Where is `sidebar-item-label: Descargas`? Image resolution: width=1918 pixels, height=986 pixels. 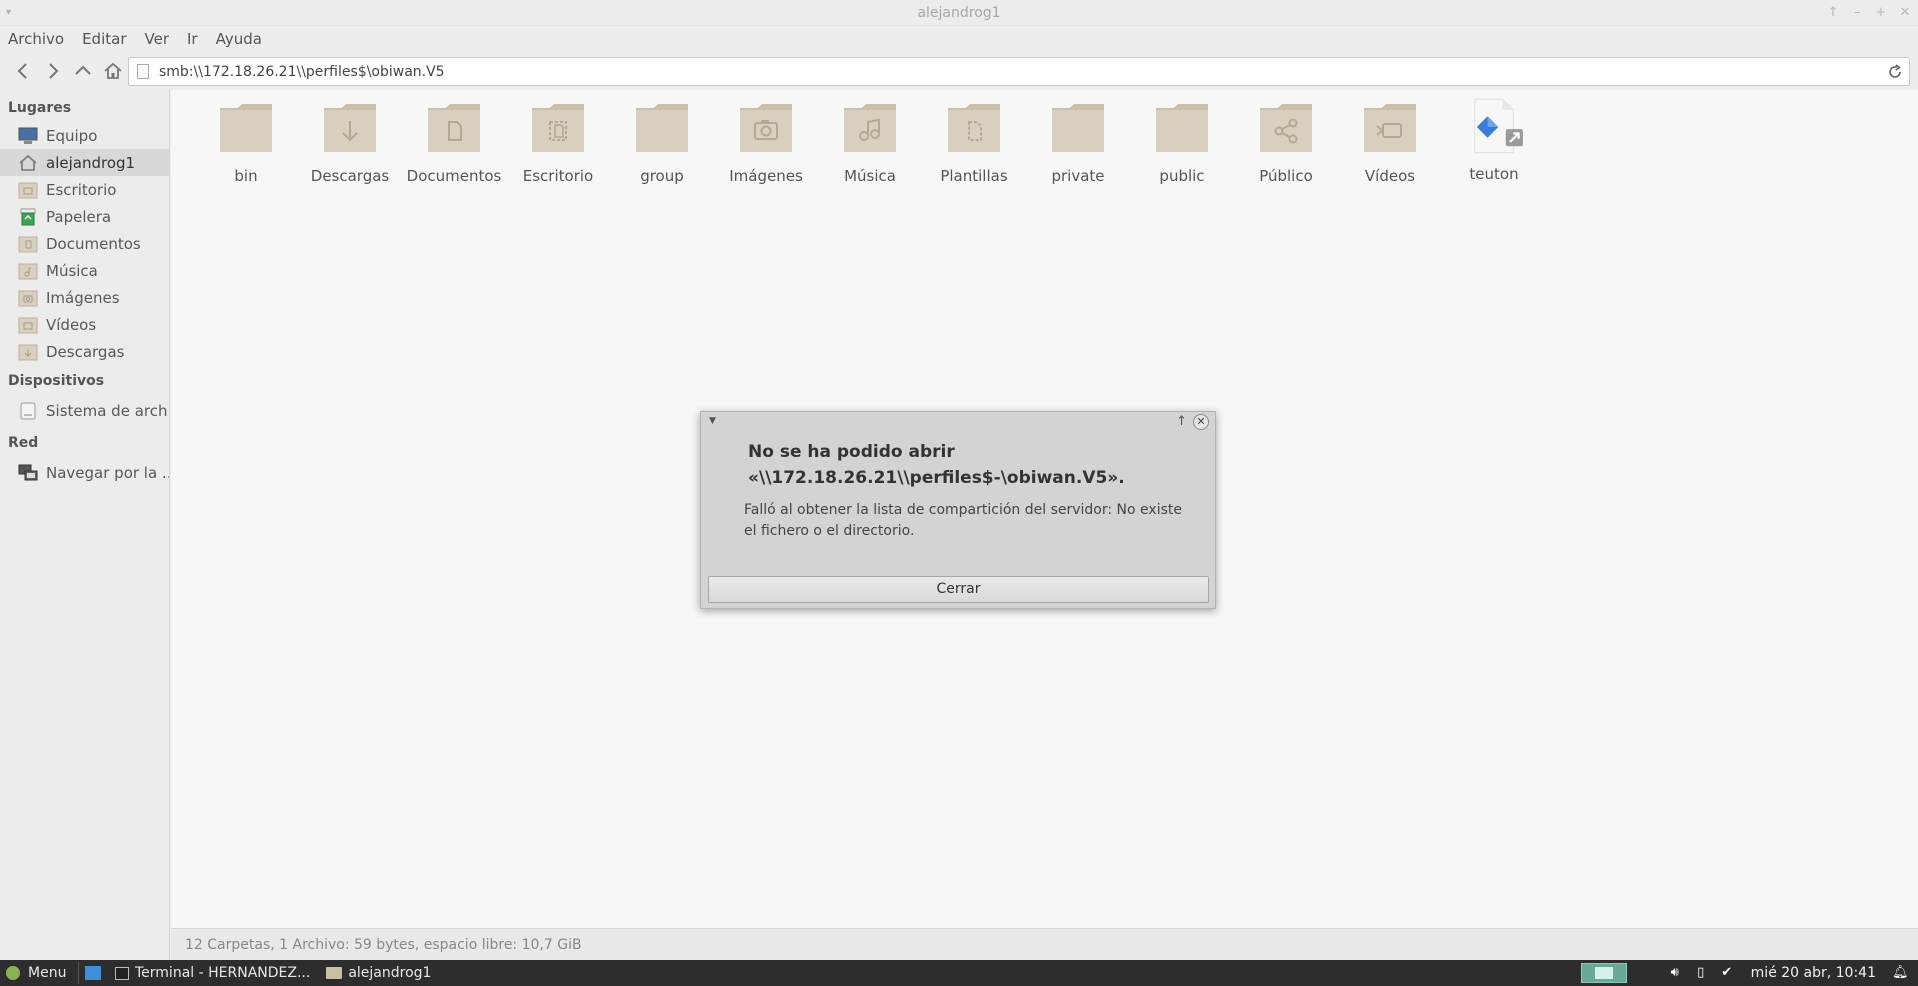 sidebar-item-label: Descargas is located at coordinates (85, 351).